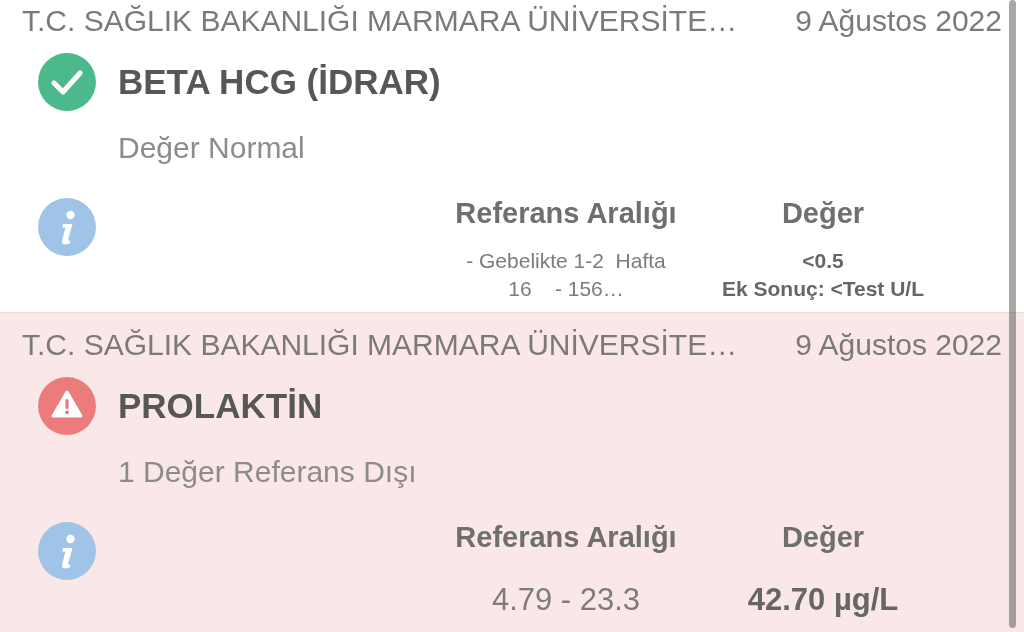 The width and height of the screenshot is (1024, 632). What do you see at coordinates (67, 82) in the screenshot?
I see `check-circle-icon` at bounding box center [67, 82].